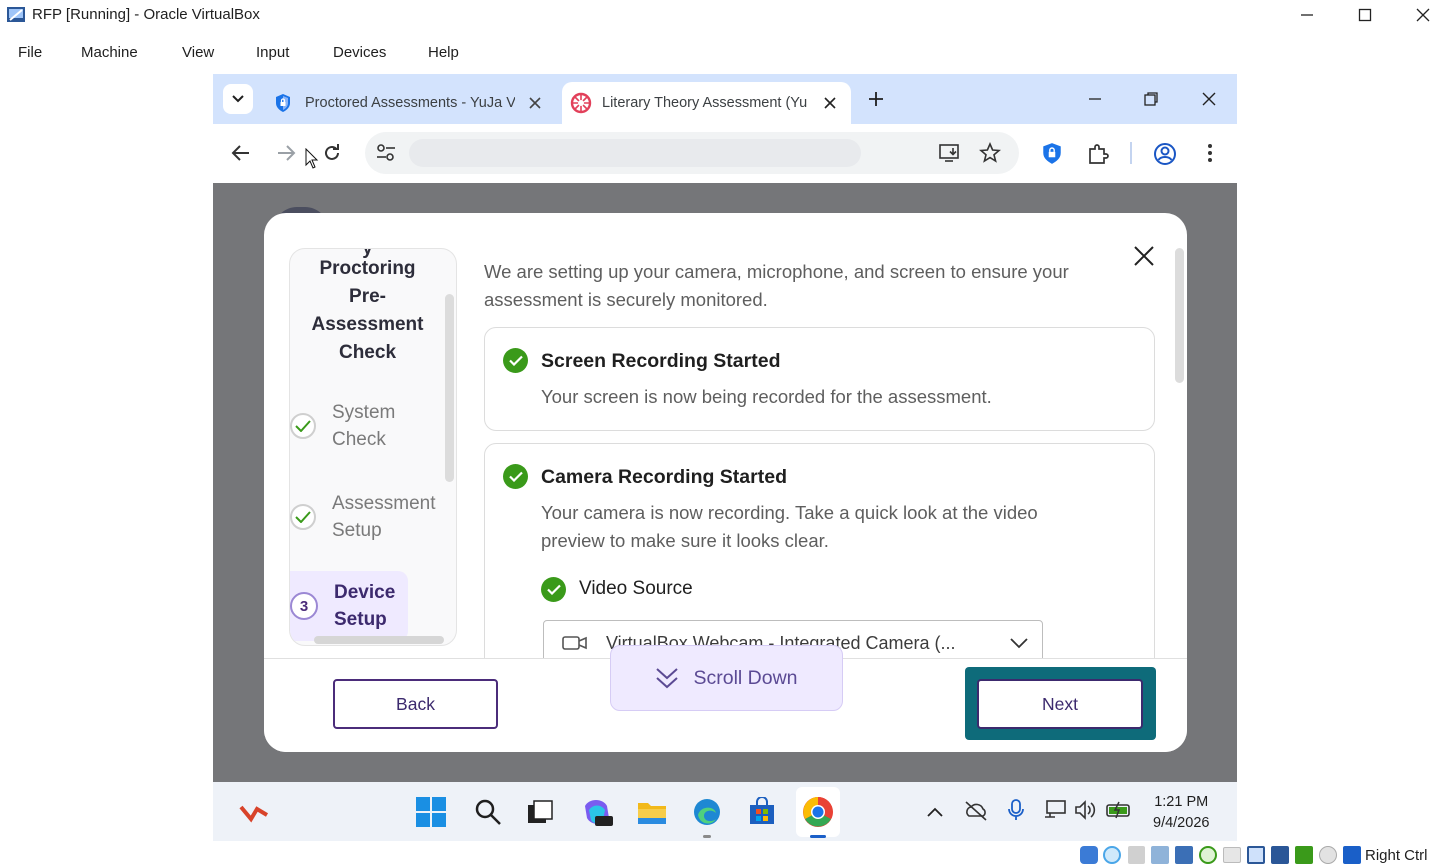 The width and height of the screenshot is (1449, 867). Describe the element at coordinates (1256, 855) in the screenshot. I see `display-status-icon` at that location.